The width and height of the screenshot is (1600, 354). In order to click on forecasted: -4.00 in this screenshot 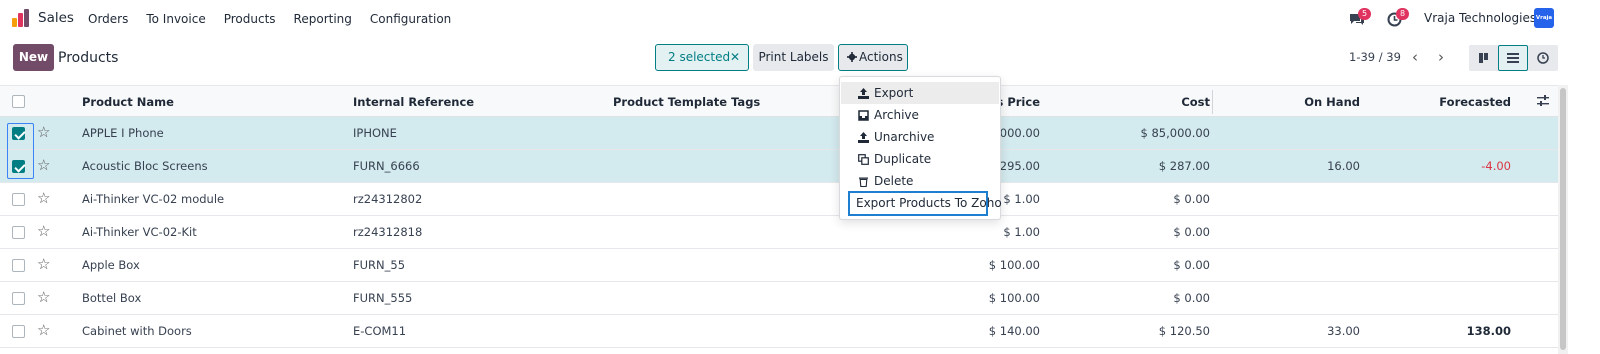, I will do `click(1496, 166)`.